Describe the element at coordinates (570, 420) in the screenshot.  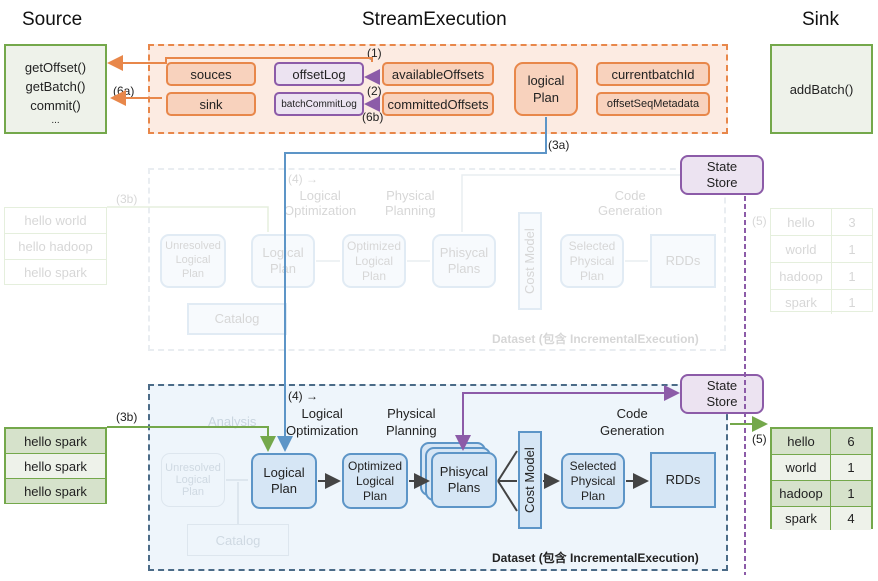
I see `state-store-link` at that location.